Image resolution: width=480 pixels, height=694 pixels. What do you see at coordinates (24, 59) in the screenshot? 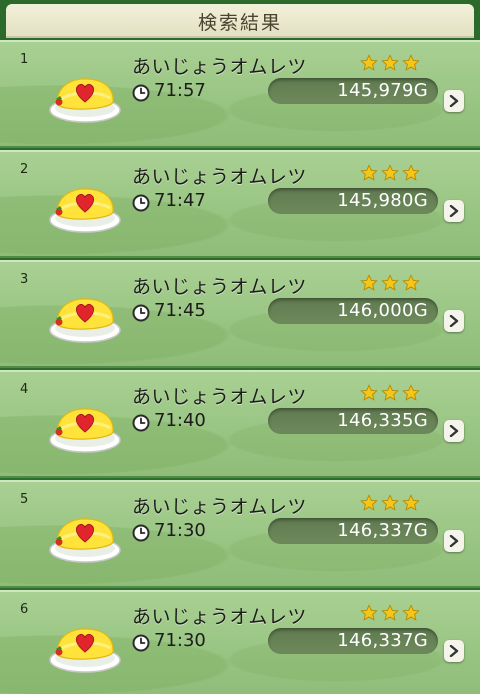
I see `row-index: 1` at bounding box center [24, 59].